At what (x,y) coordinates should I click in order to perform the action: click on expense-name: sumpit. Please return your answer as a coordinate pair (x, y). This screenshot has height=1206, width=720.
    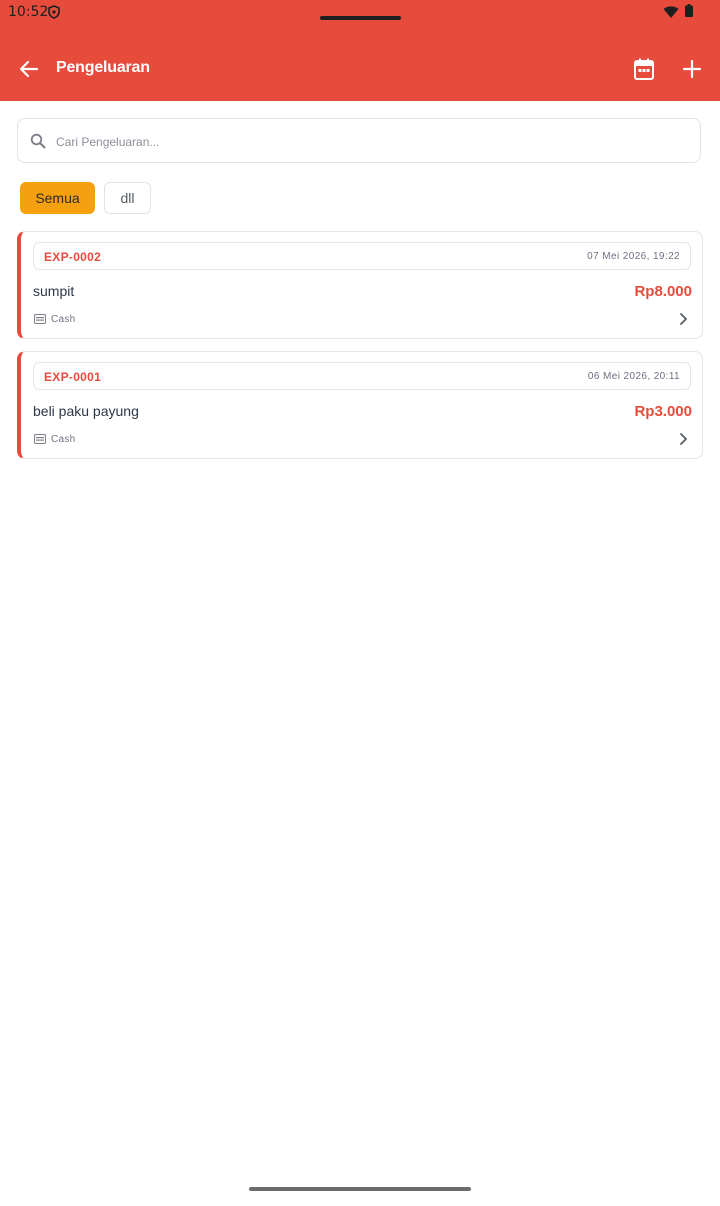
    Looking at the image, I should click on (54, 291).